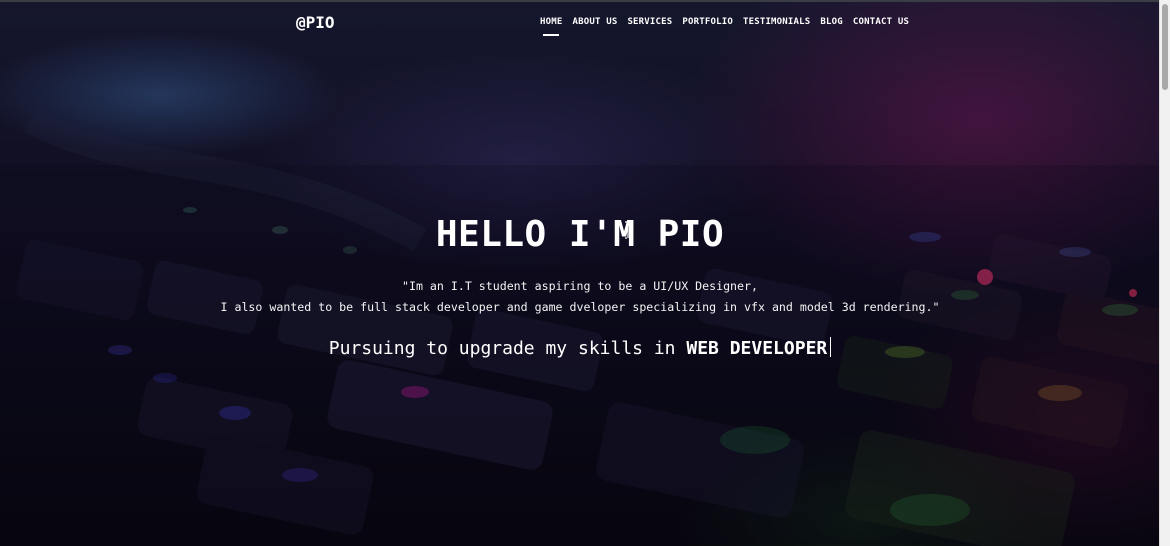  What do you see at coordinates (594, 22) in the screenshot?
I see `nav-item-about-us: ABOUT US` at bounding box center [594, 22].